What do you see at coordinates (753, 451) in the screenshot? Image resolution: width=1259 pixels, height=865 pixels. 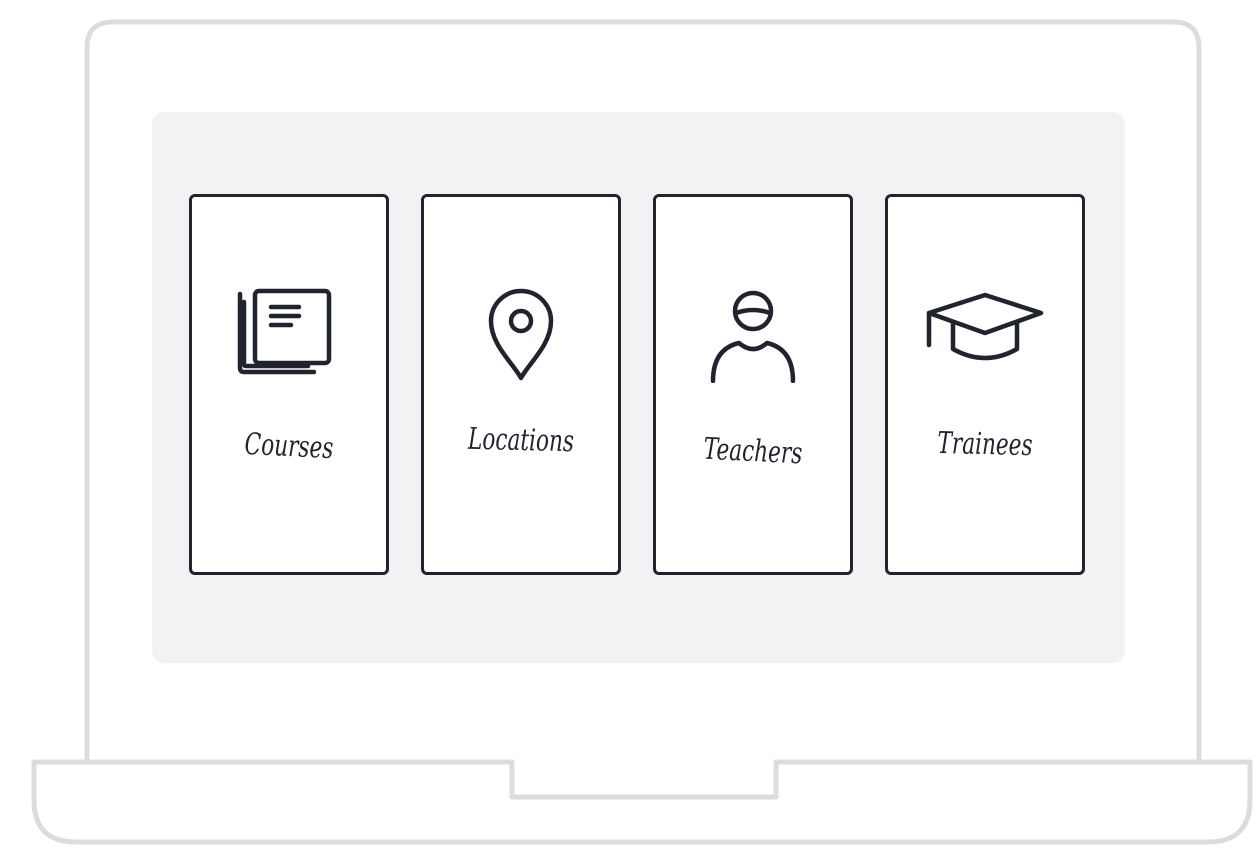 I see `tile-label-teachers: Teachers` at bounding box center [753, 451].